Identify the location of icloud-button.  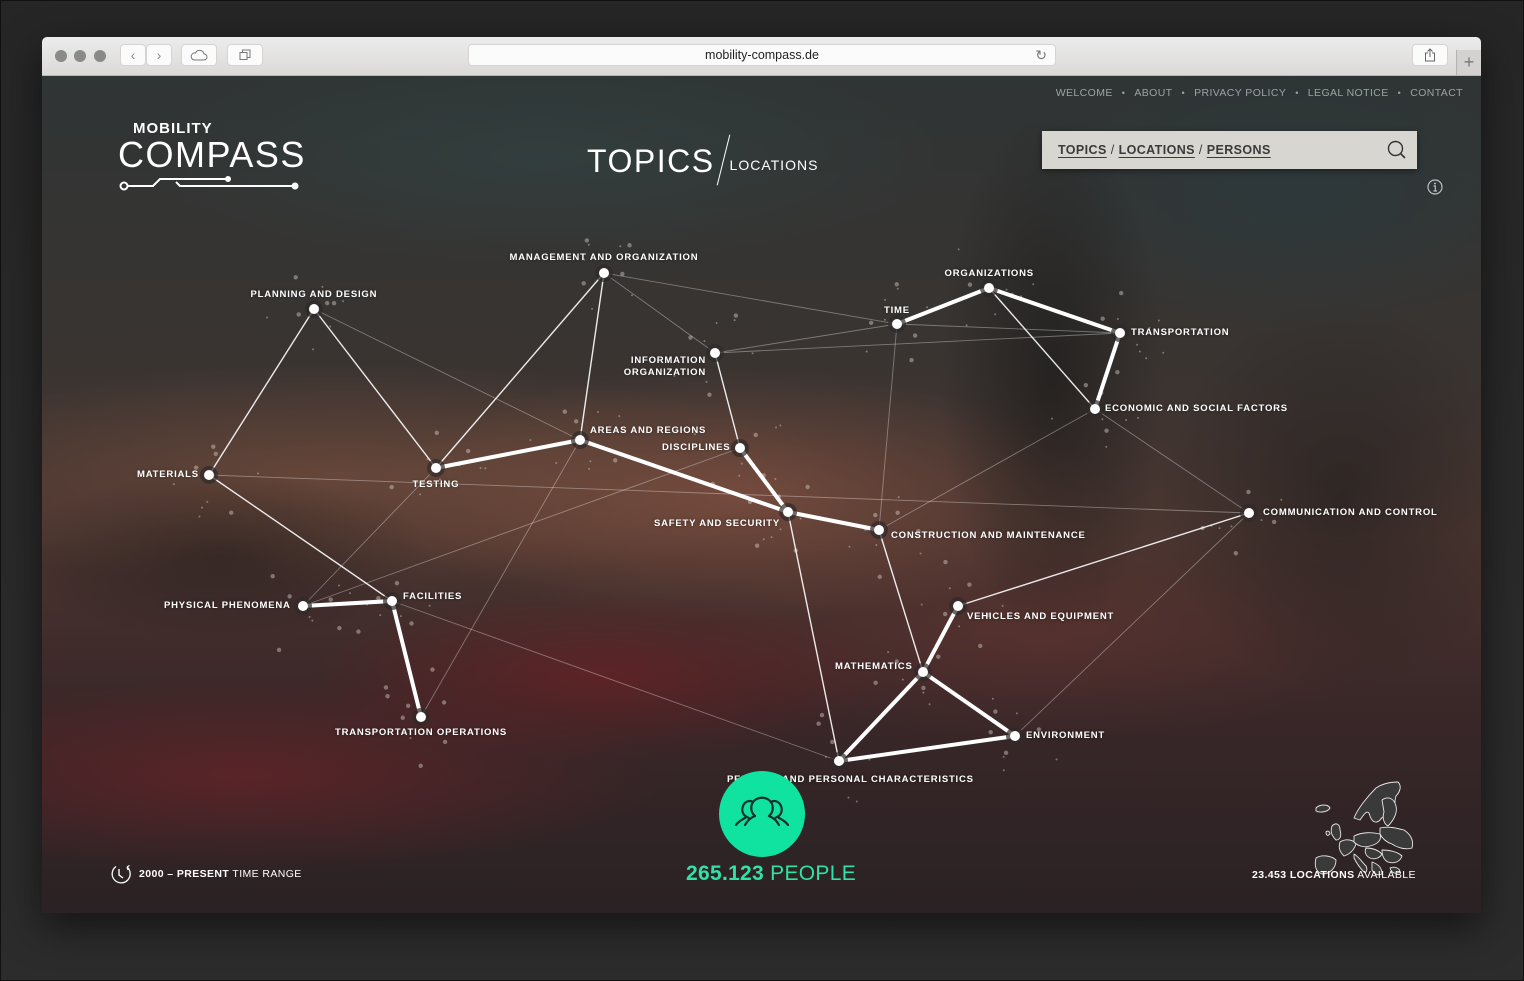
(199, 55).